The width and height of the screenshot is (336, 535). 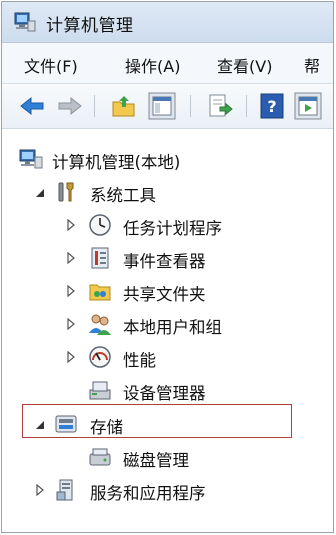 What do you see at coordinates (172, 228) in the screenshot?
I see `tree-item-task-scheduler-label: 任务计划程序` at bounding box center [172, 228].